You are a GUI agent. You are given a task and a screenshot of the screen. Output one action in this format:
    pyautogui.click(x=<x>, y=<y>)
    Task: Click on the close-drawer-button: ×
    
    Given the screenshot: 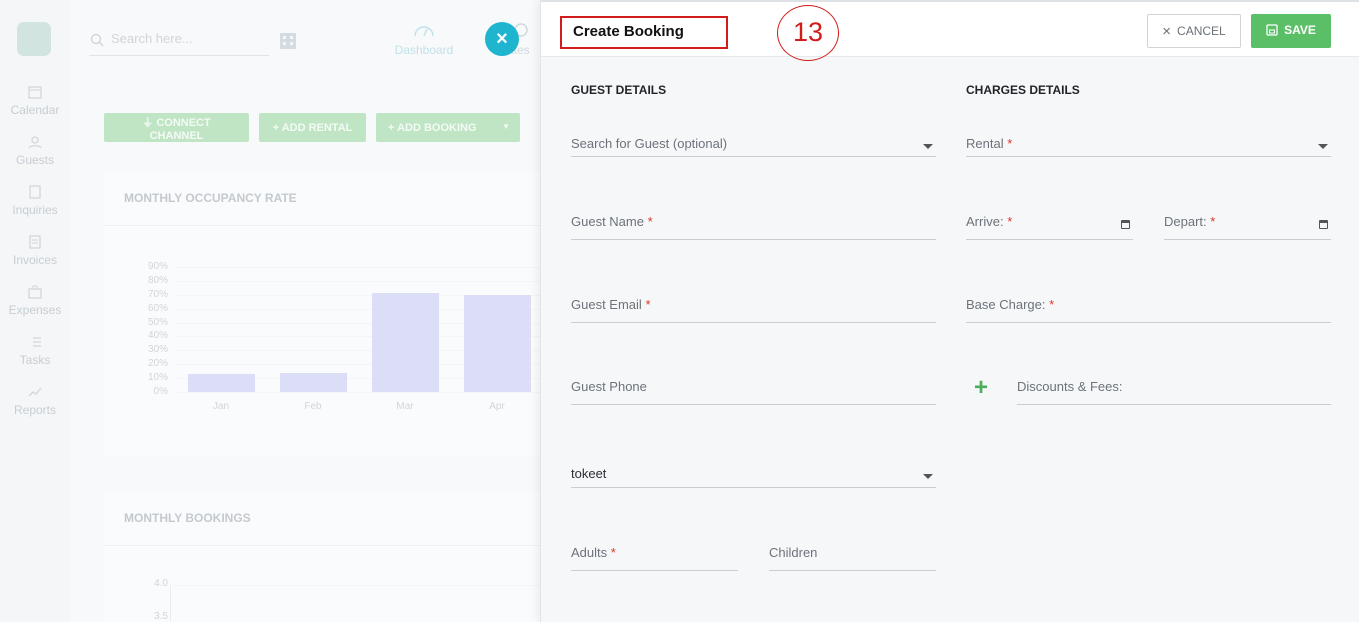 What is the action you would take?
    pyautogui.click(x=502, y=39)
    